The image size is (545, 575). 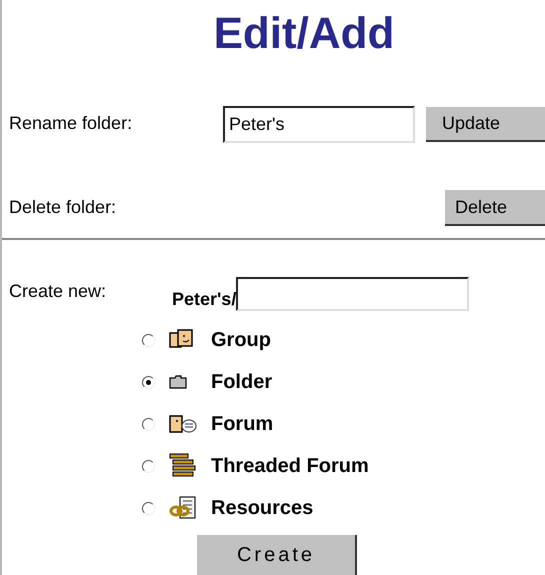 What do you see at coordinates (485, 124) in the screenshot?
I see `update-button: Update` at bounding box center [485, 124].